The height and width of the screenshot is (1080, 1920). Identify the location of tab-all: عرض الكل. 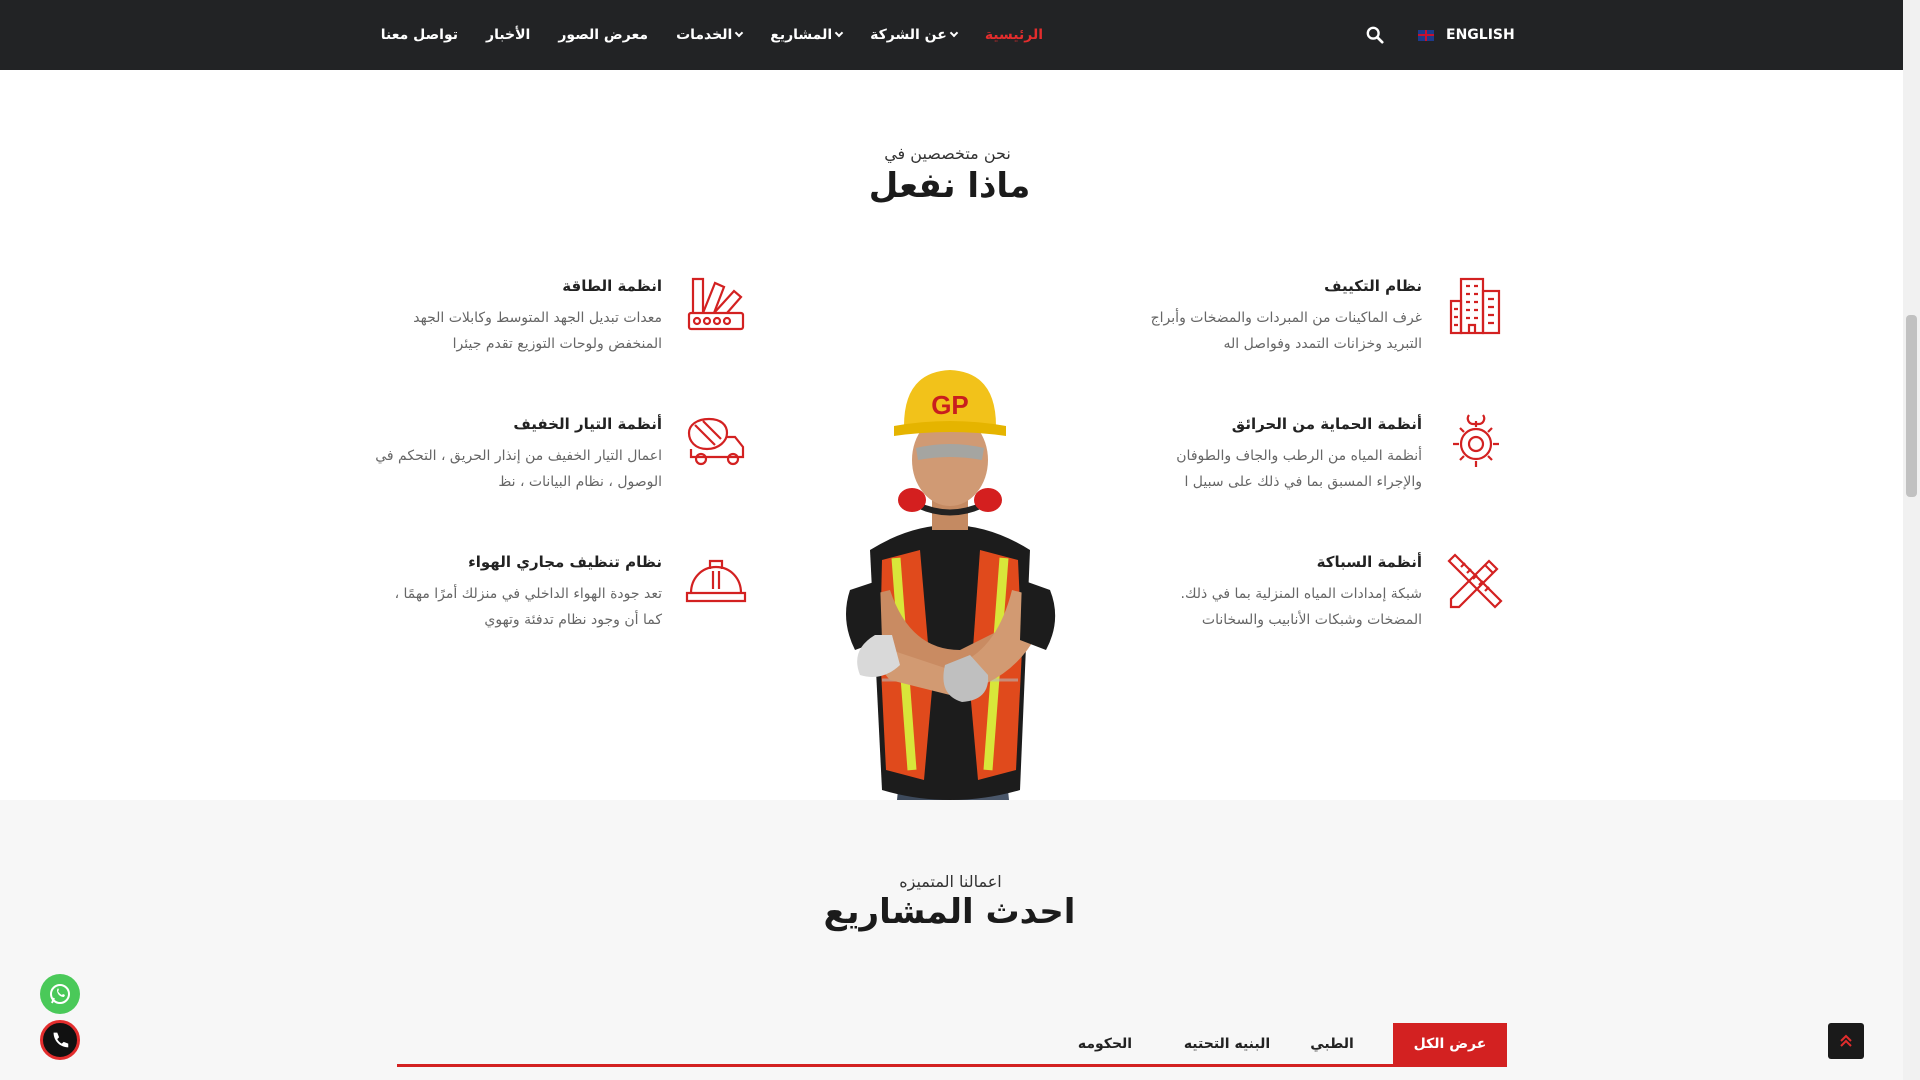
(1450, 1044).